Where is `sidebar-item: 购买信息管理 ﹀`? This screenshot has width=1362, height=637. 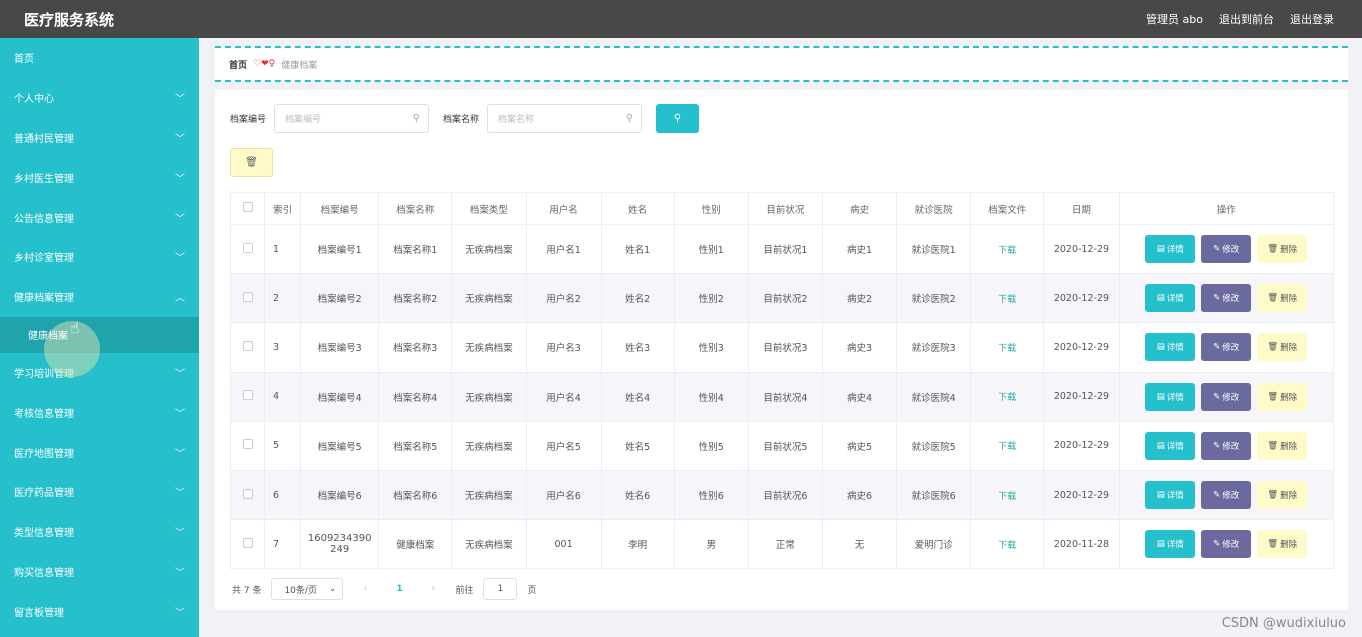
sidebar-item: 购买信息管理 ﹀ is located at coordinates (99, 572).